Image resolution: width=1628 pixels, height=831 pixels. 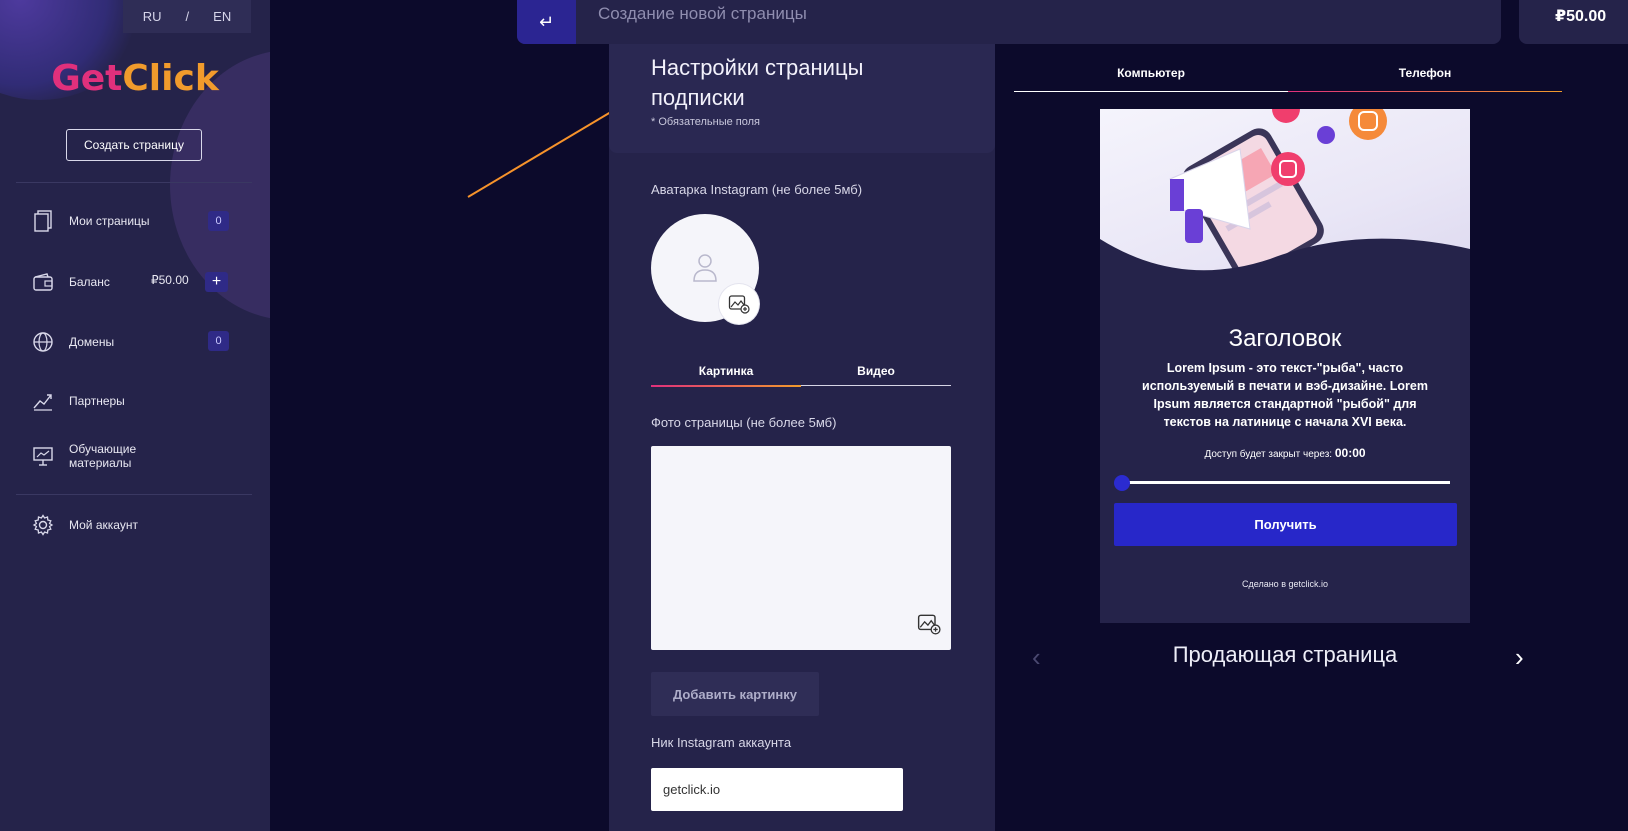 I want to click on avatar-upload-button, so click(x=739, y=304).